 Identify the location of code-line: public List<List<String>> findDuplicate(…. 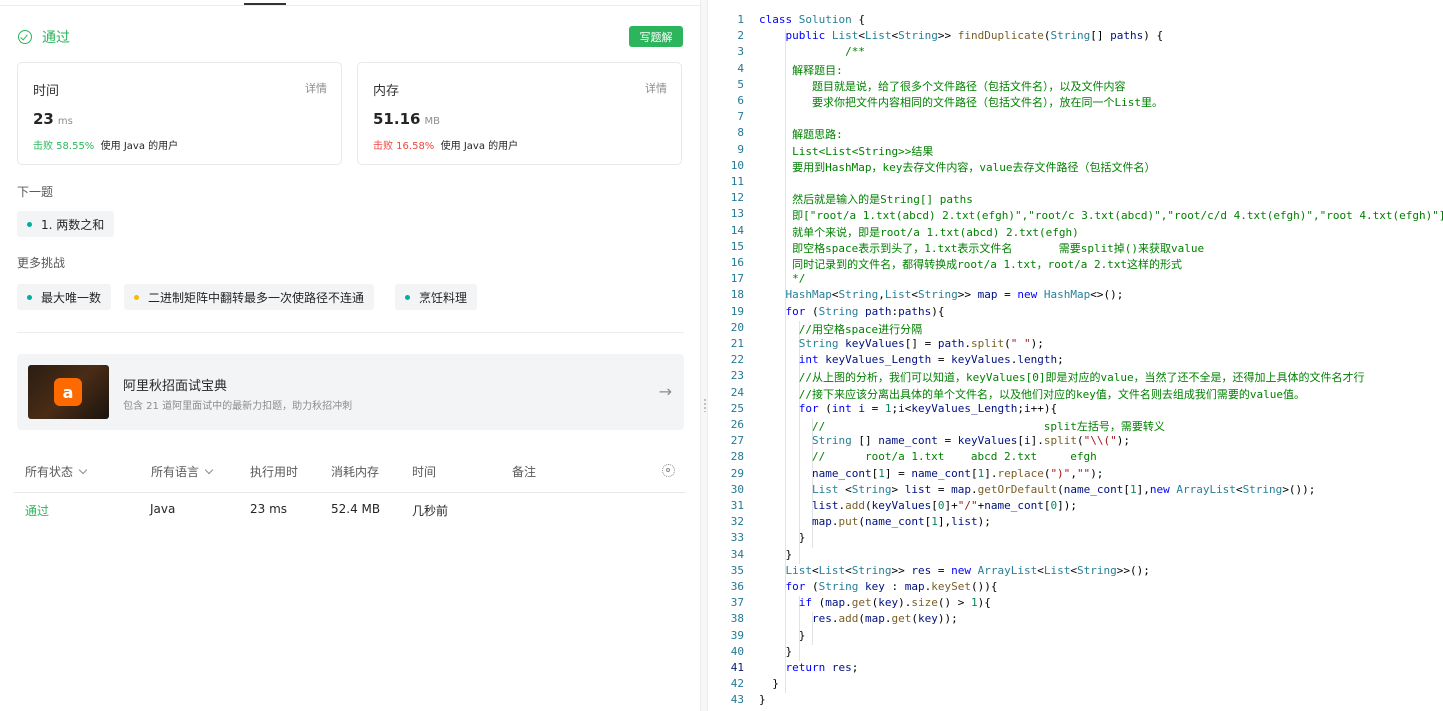
(961, 35).